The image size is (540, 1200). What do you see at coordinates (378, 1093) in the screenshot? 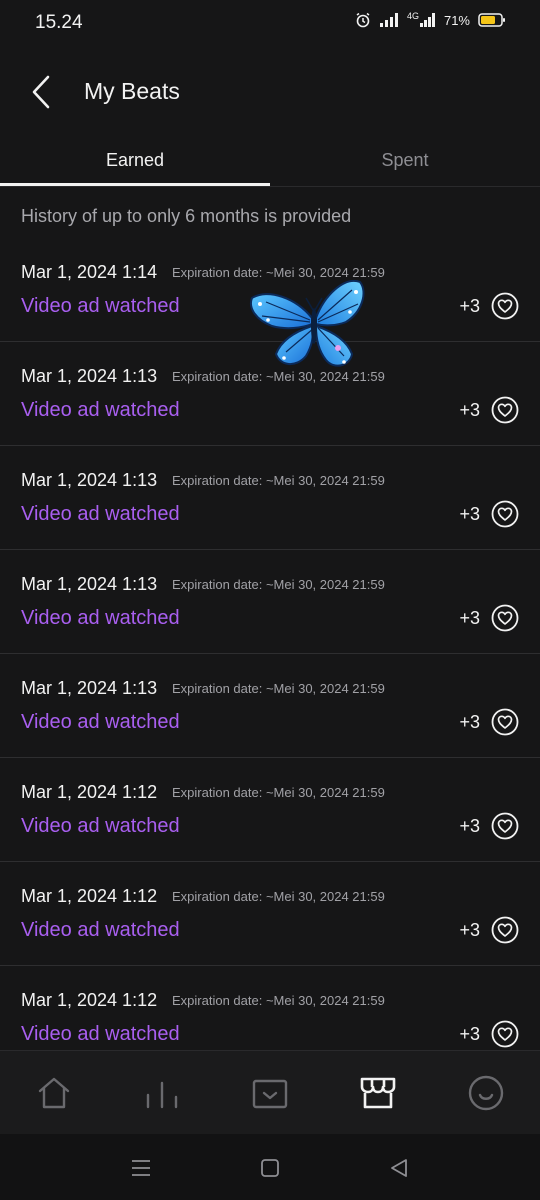
I see `nav-store` at bounding box center [378, 1093].